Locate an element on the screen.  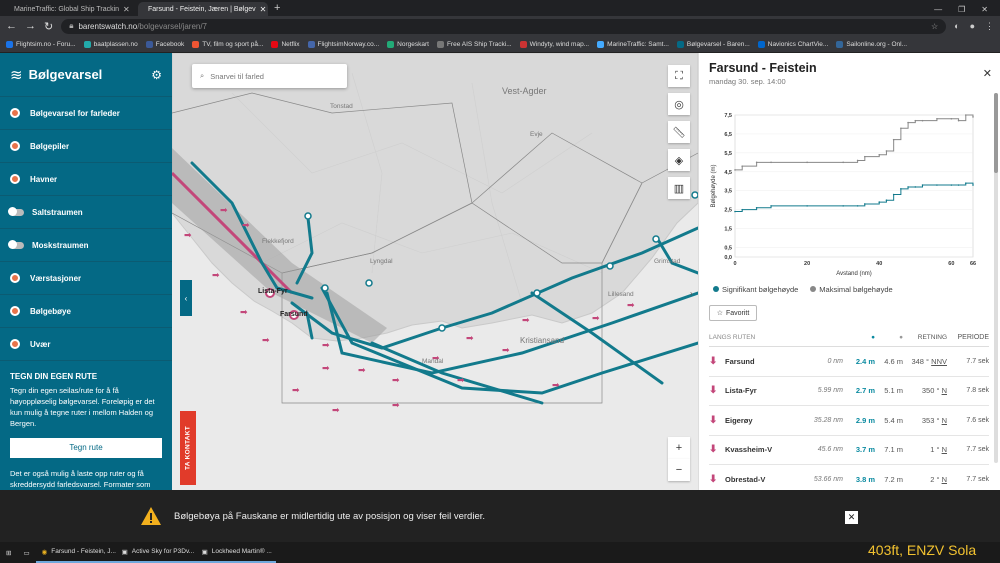
row-period: 7.7 sek is located at coordinates (977, 361).